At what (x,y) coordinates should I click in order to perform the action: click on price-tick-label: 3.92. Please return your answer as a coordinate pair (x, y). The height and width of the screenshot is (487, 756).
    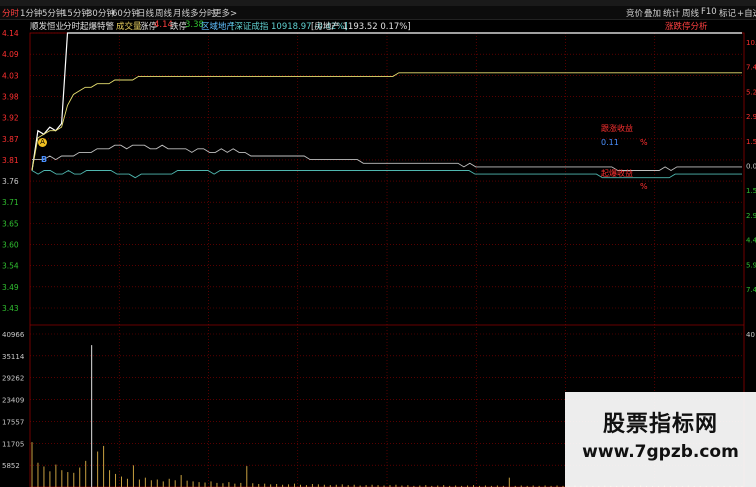
    Looking at the image, I should click on (10, 118).